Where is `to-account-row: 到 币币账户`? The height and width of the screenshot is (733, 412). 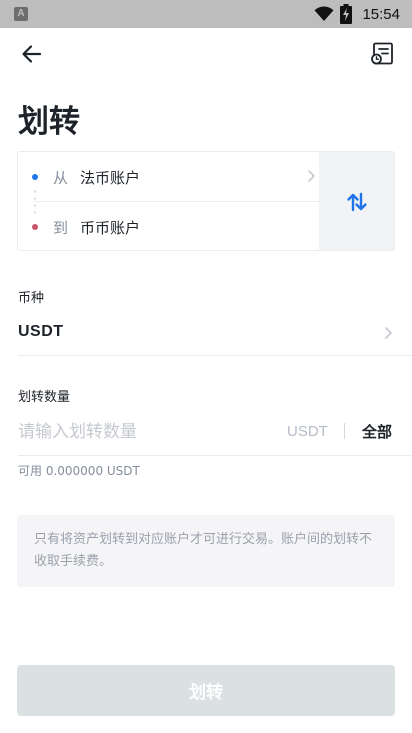 to-account-row: 到 币币账户 is located at coordinates (169, 226).